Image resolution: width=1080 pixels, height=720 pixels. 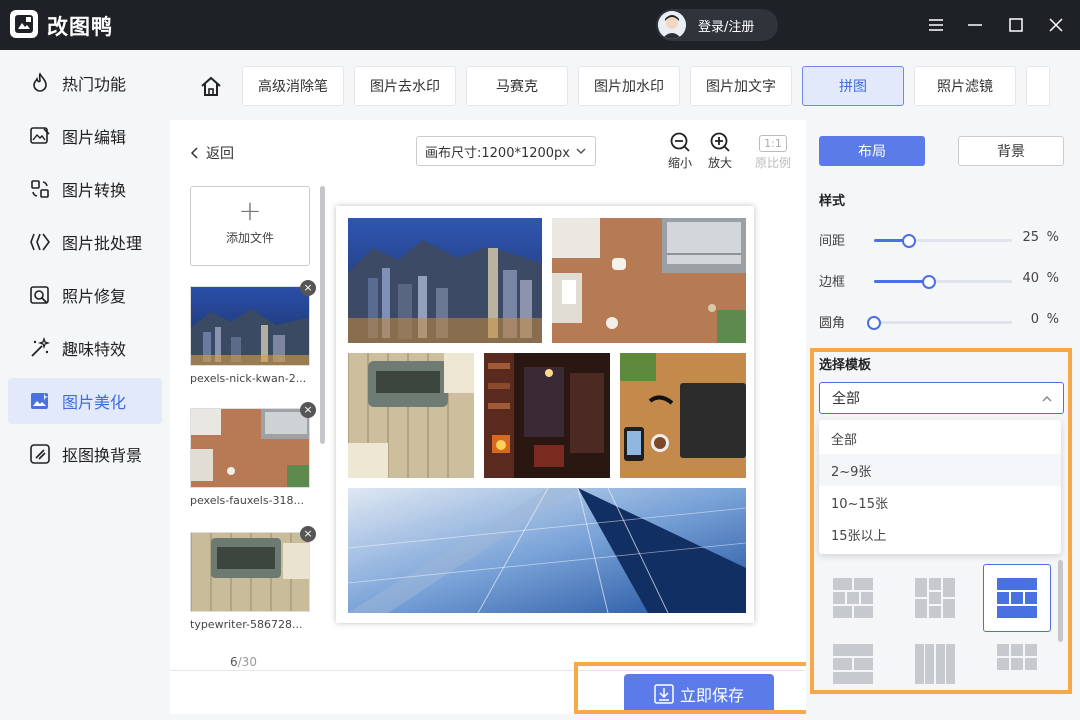 I want to click on back-button: 返回, so click(x=211, y=153).